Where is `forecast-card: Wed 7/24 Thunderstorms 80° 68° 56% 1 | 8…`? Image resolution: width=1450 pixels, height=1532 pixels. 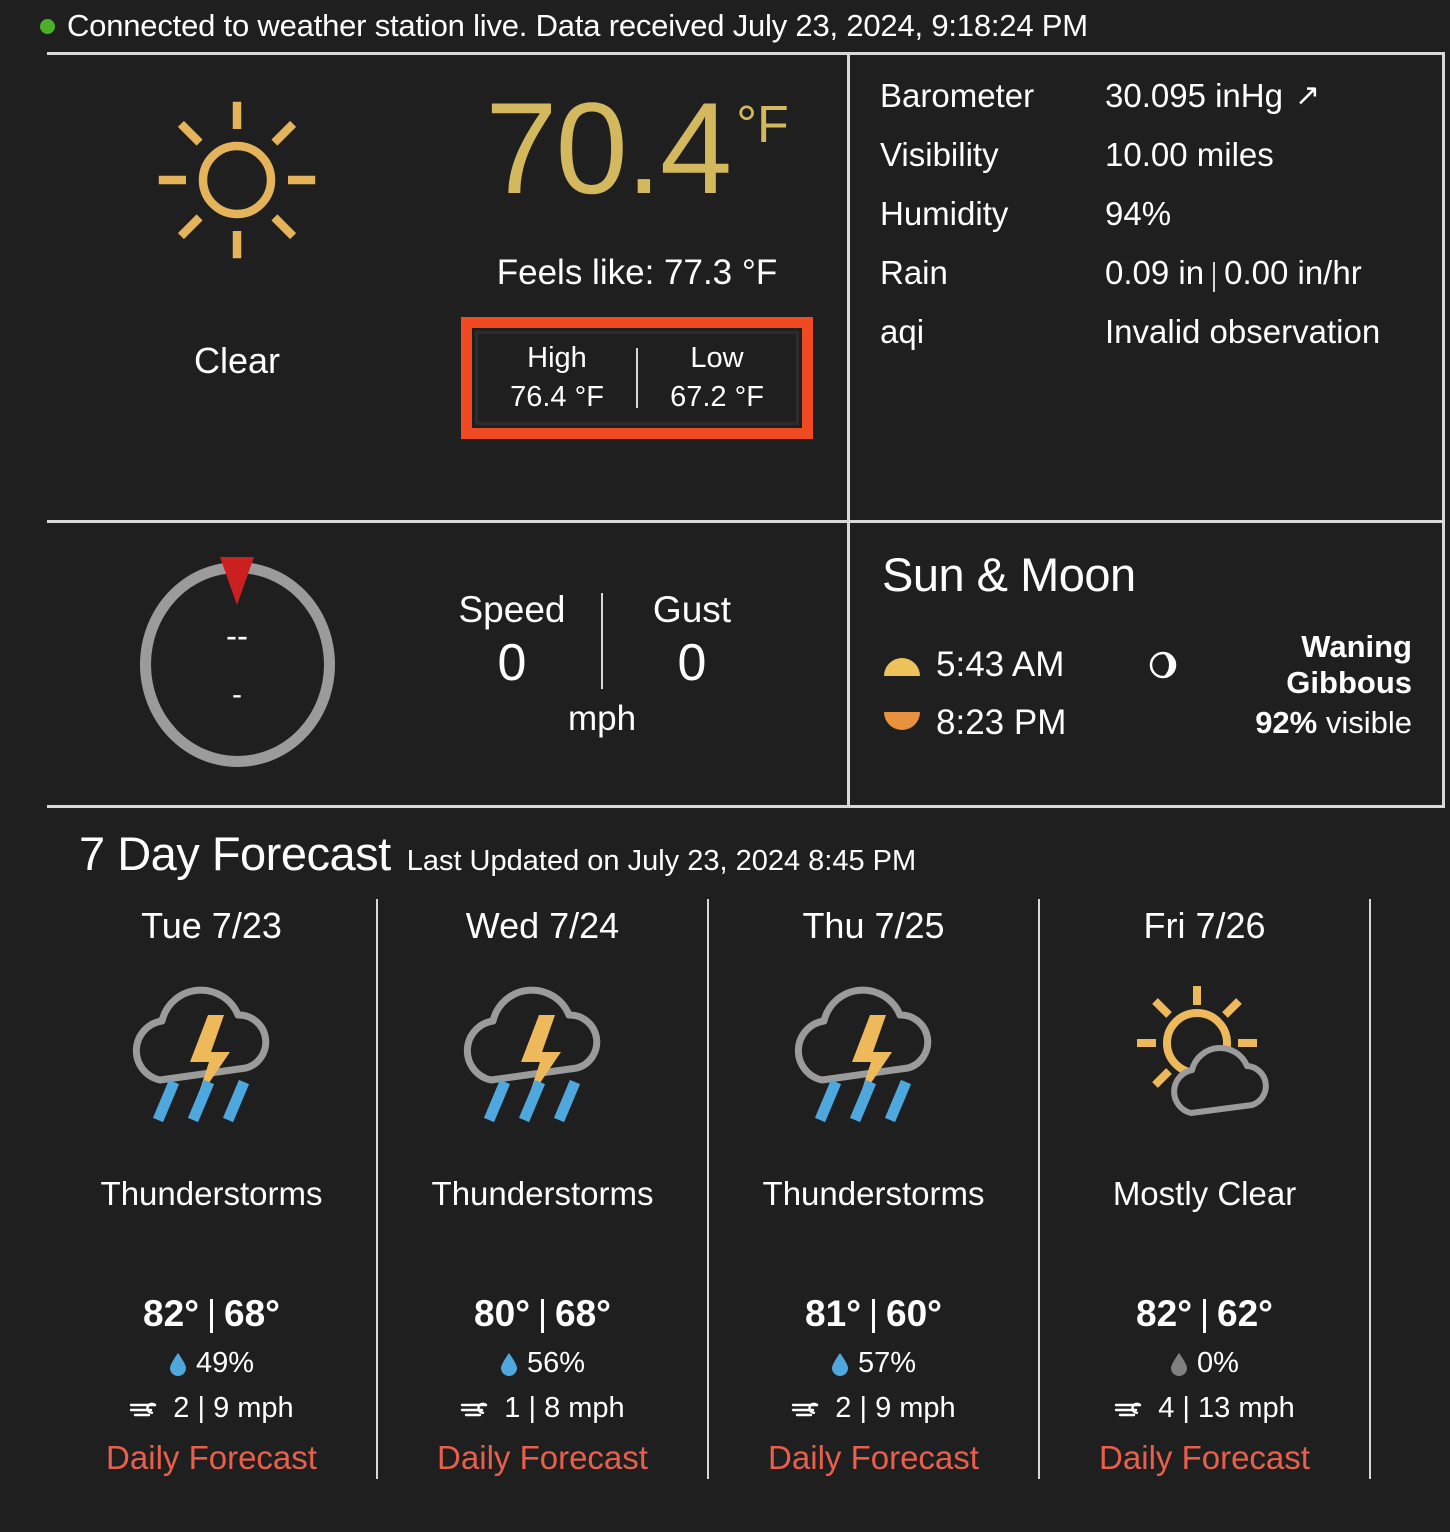 forecast-card: Wed 7/24 Thunderstorms 80° 68° 56% 1 | 8… is located at coordinates (543, 1189).